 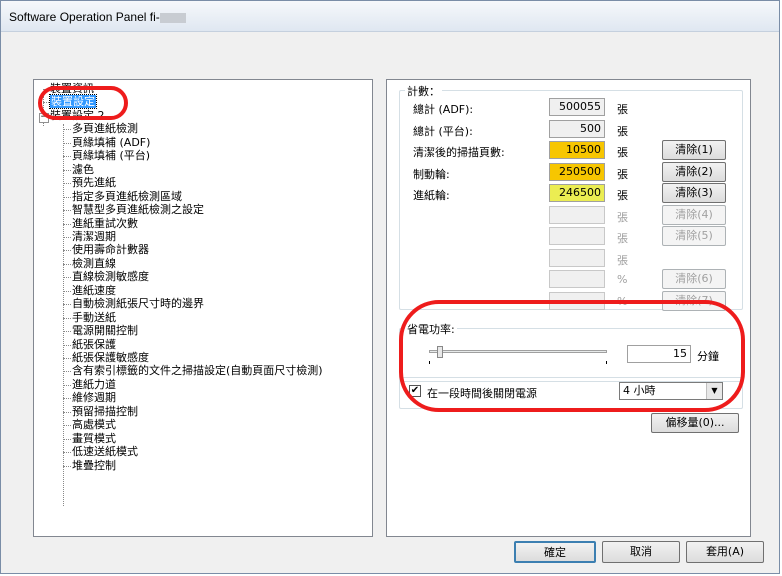 What do you see at coordinates (459, 152) in the screenshot?
I see `counter-label: 清潔後的掃描頁數:` at bounding box center [459, 152].